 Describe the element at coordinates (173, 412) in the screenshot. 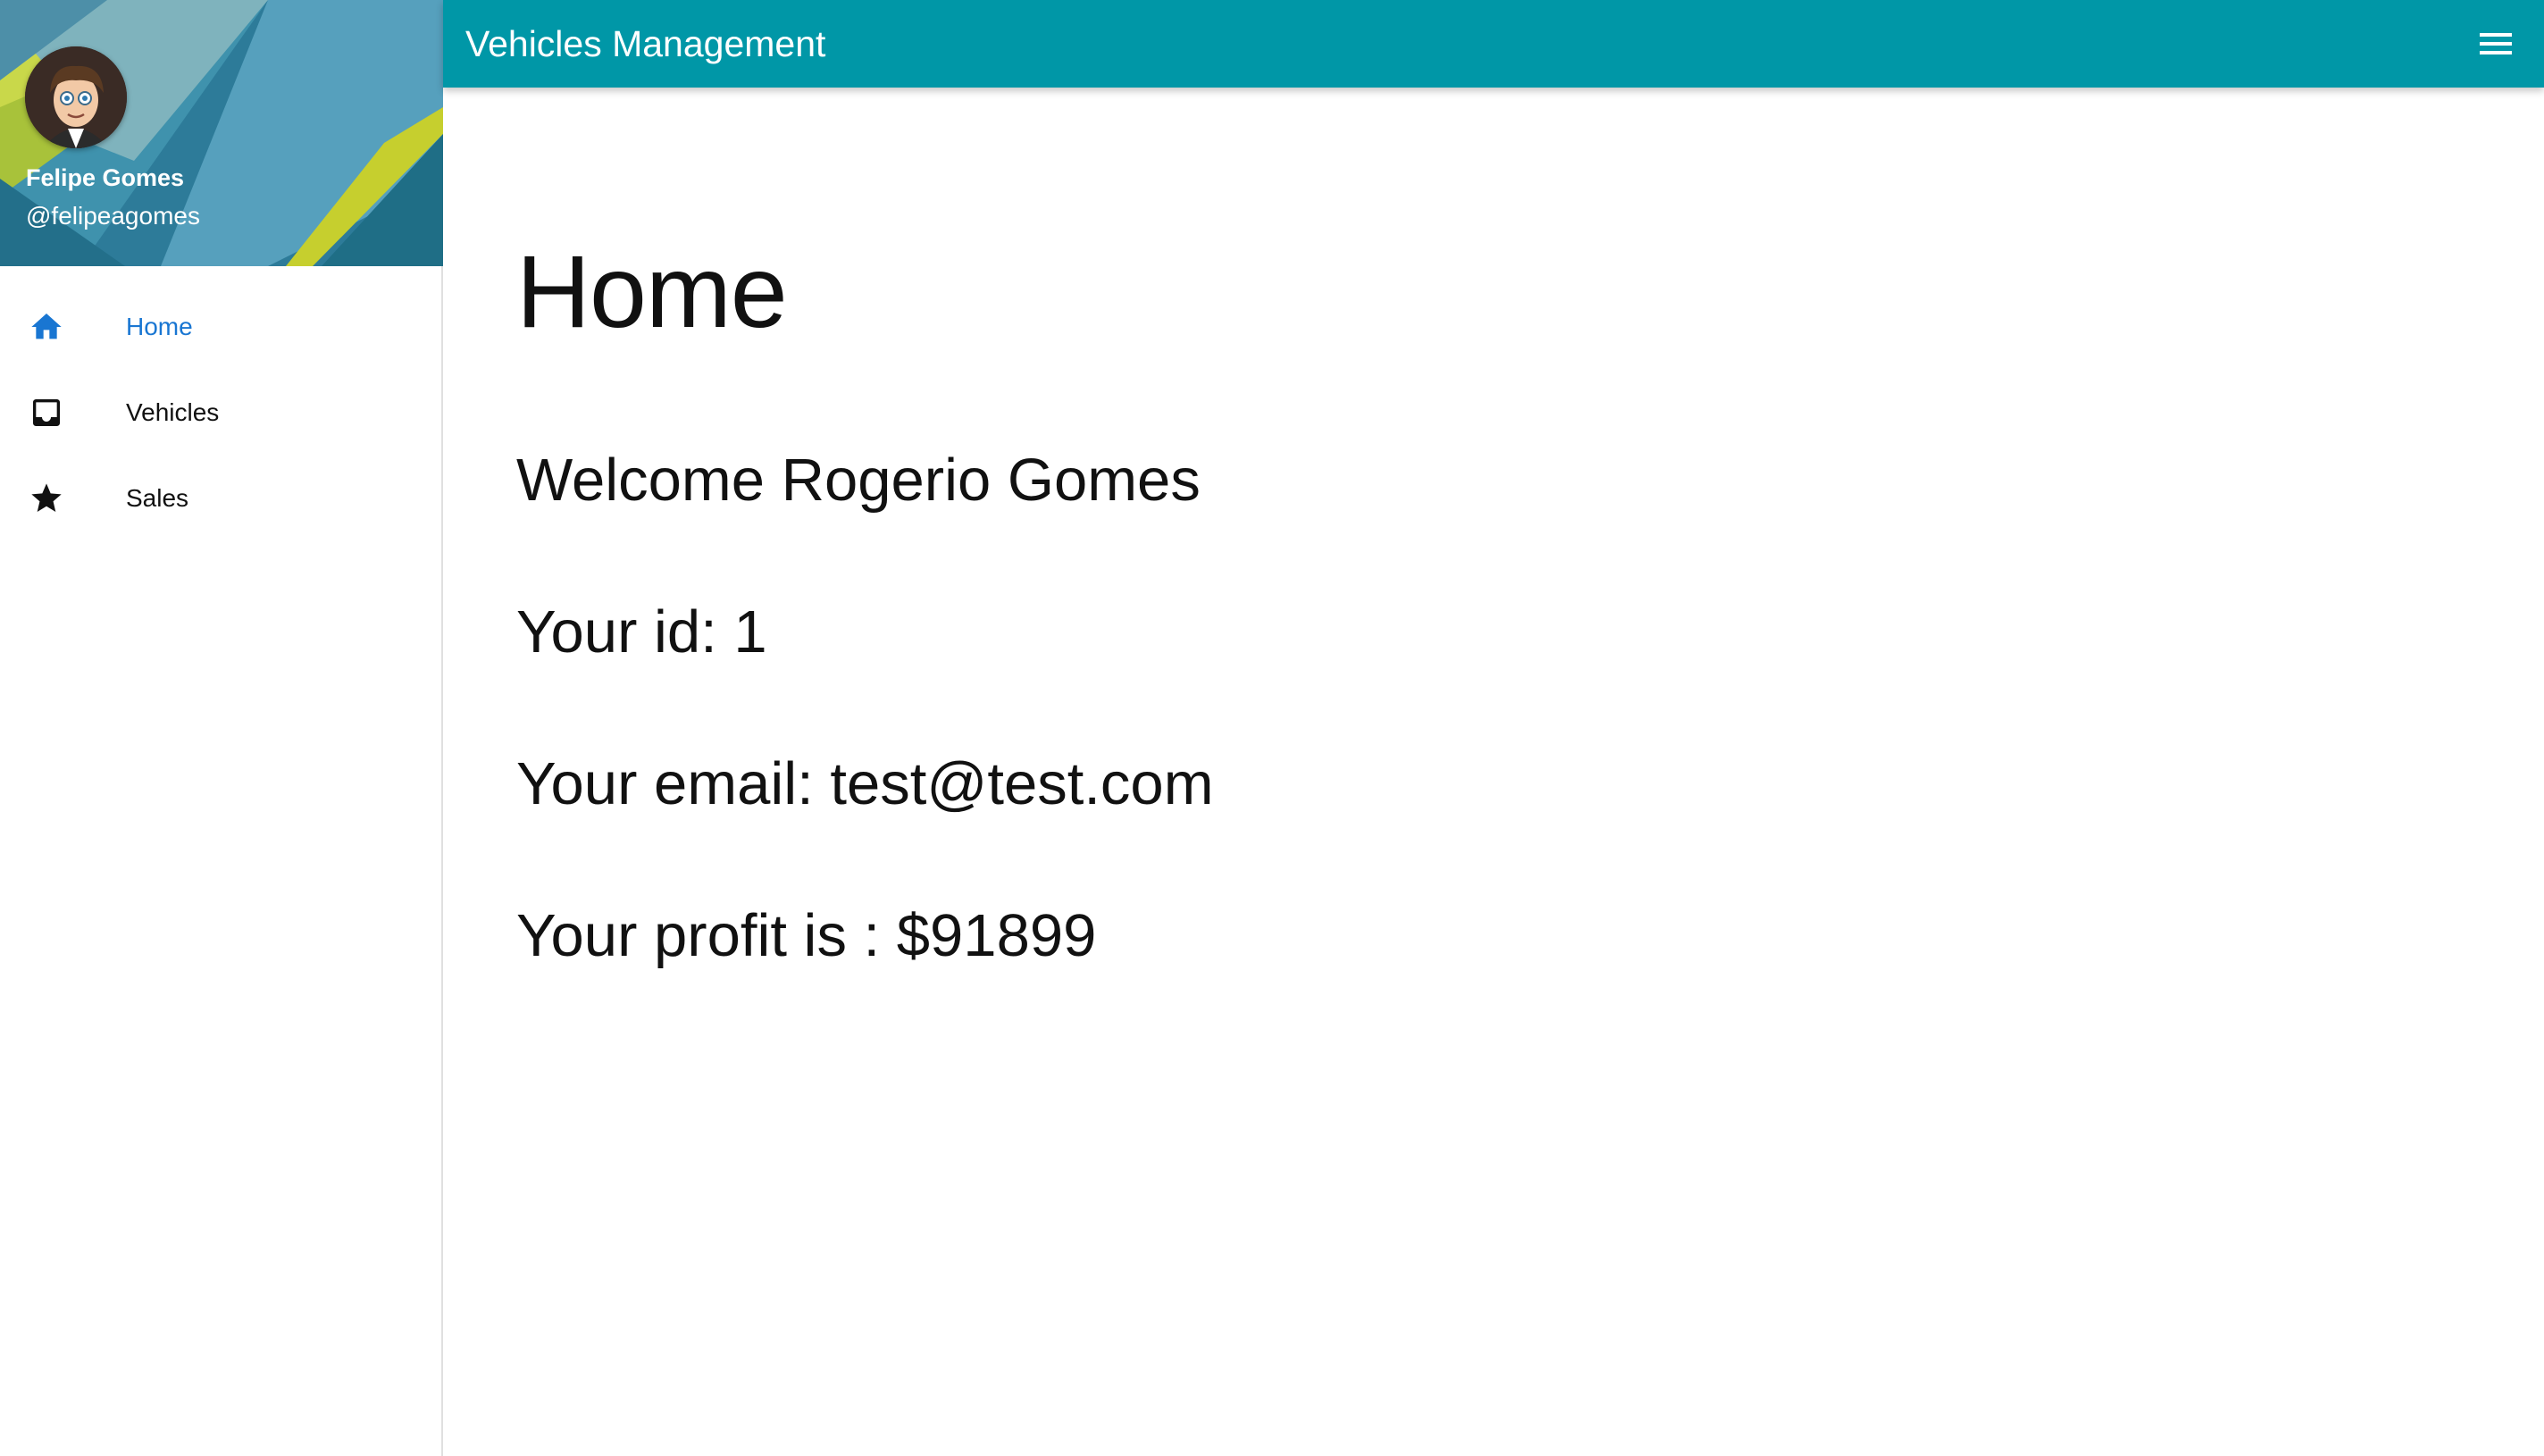

I see `sidebar-item-label: Vehicles` at that location.